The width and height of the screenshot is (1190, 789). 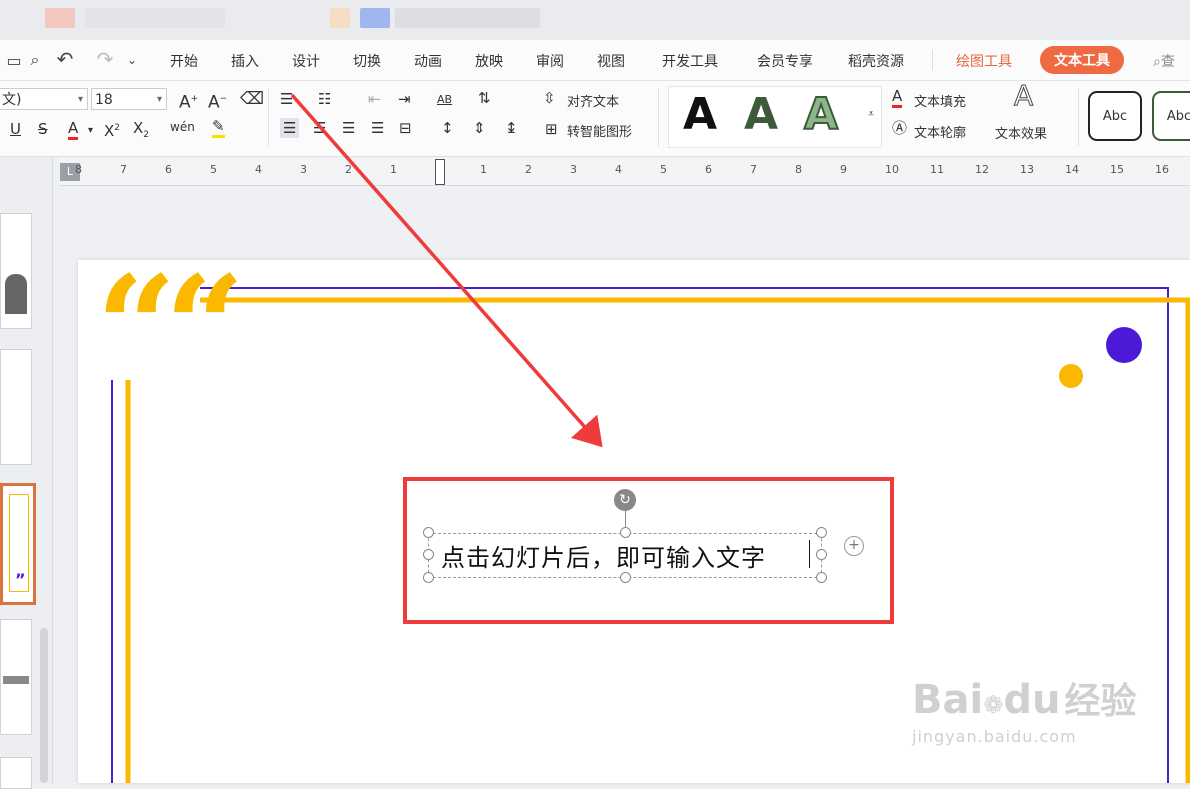 I want to click on arrow-line, so click(x=446, y=270).